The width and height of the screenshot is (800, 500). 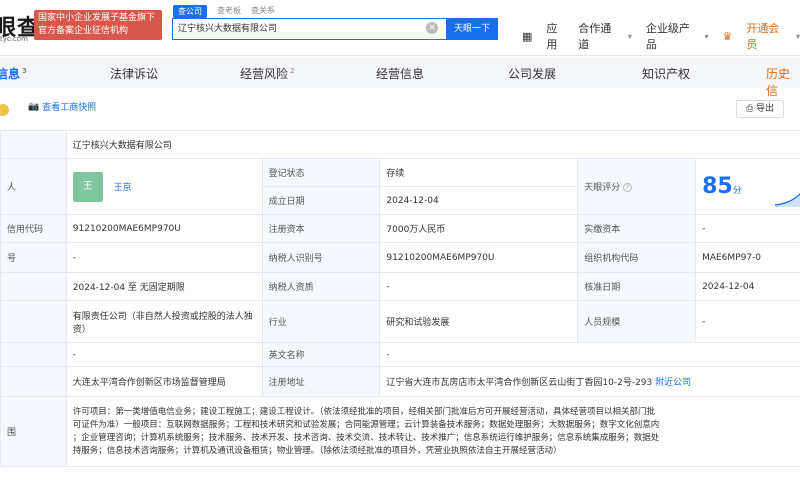 I want to click on tab-ip: 知识产权, so click(x=666, y=73).